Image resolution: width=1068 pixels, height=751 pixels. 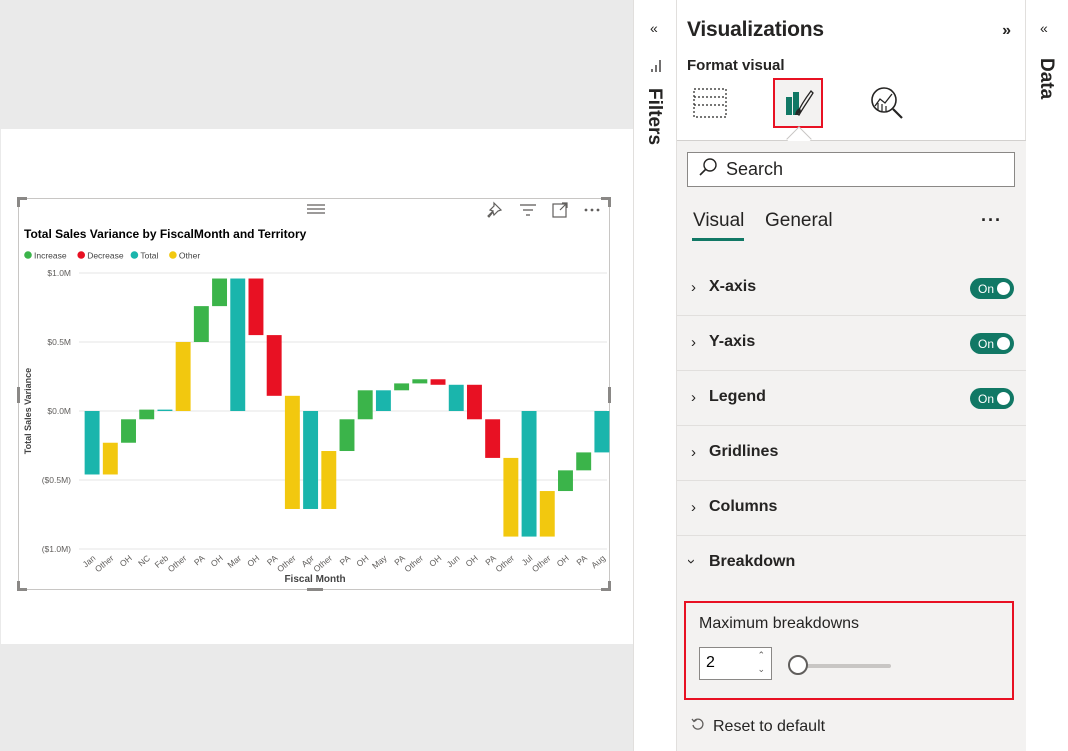 What do you see at coordinates (59, 411) in the screenshot?
I see `y-tick-label: $0.0M` at bounding box center [59, 411].